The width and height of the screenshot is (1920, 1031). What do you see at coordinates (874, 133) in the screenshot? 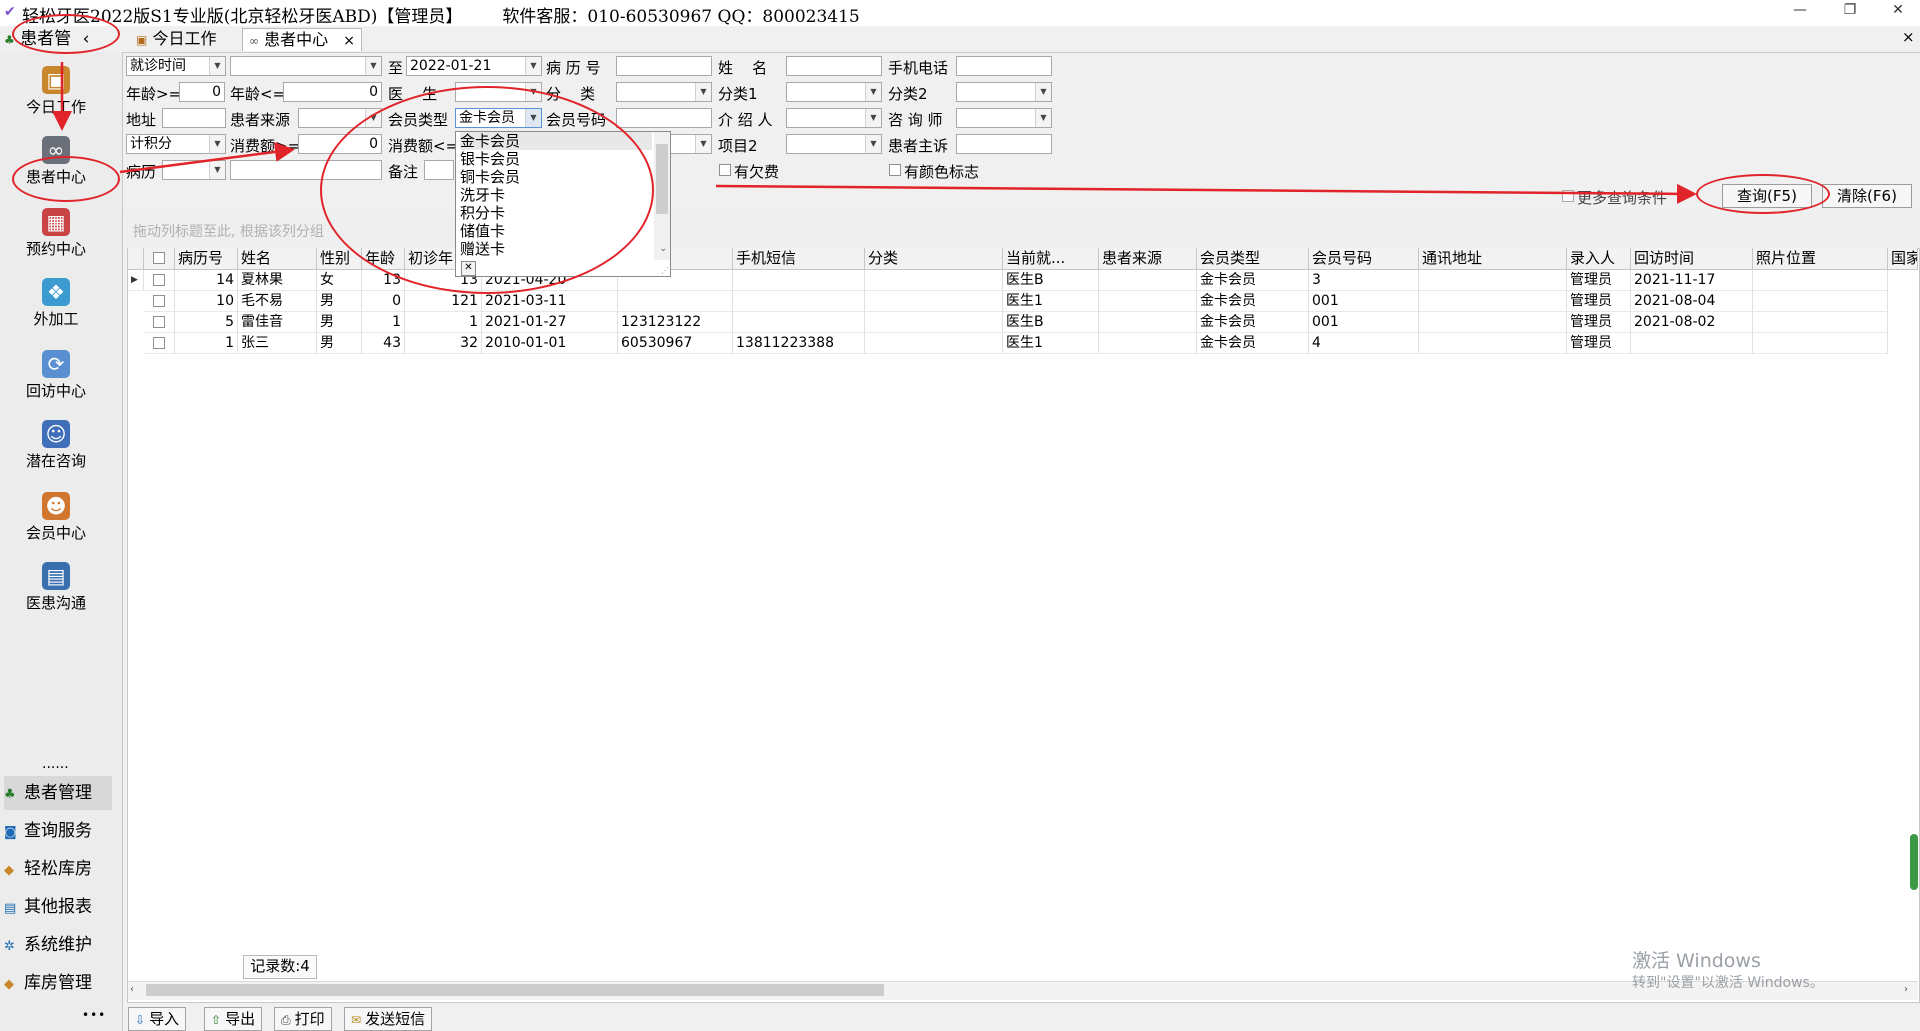
I see `annotation-arrows` at bounding box center [874, 133].